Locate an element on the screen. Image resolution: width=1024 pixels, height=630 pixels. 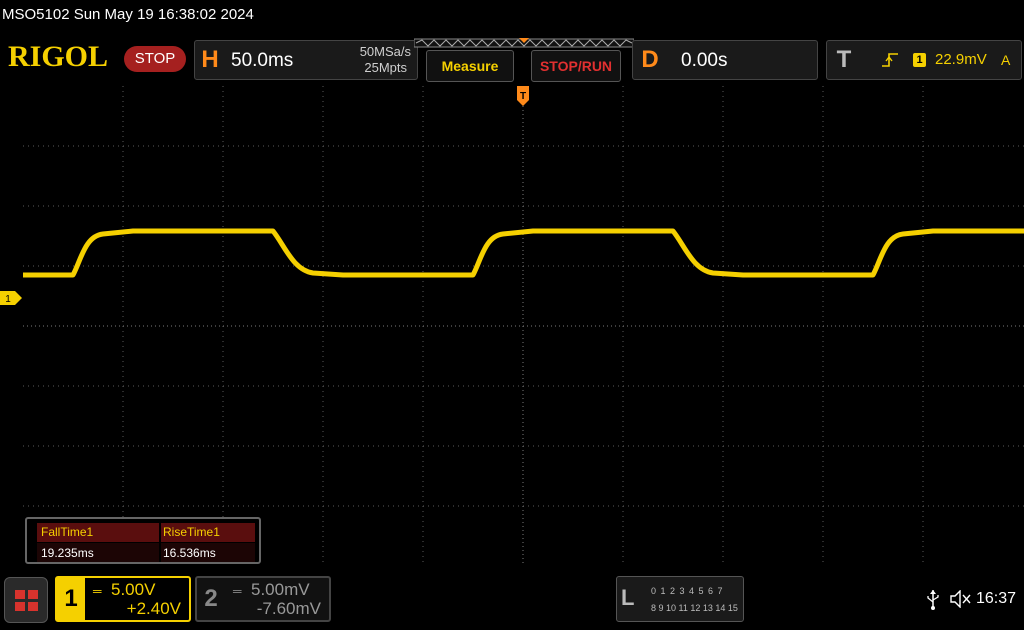
rising-edge-icon is located at coordinates (890, 60).